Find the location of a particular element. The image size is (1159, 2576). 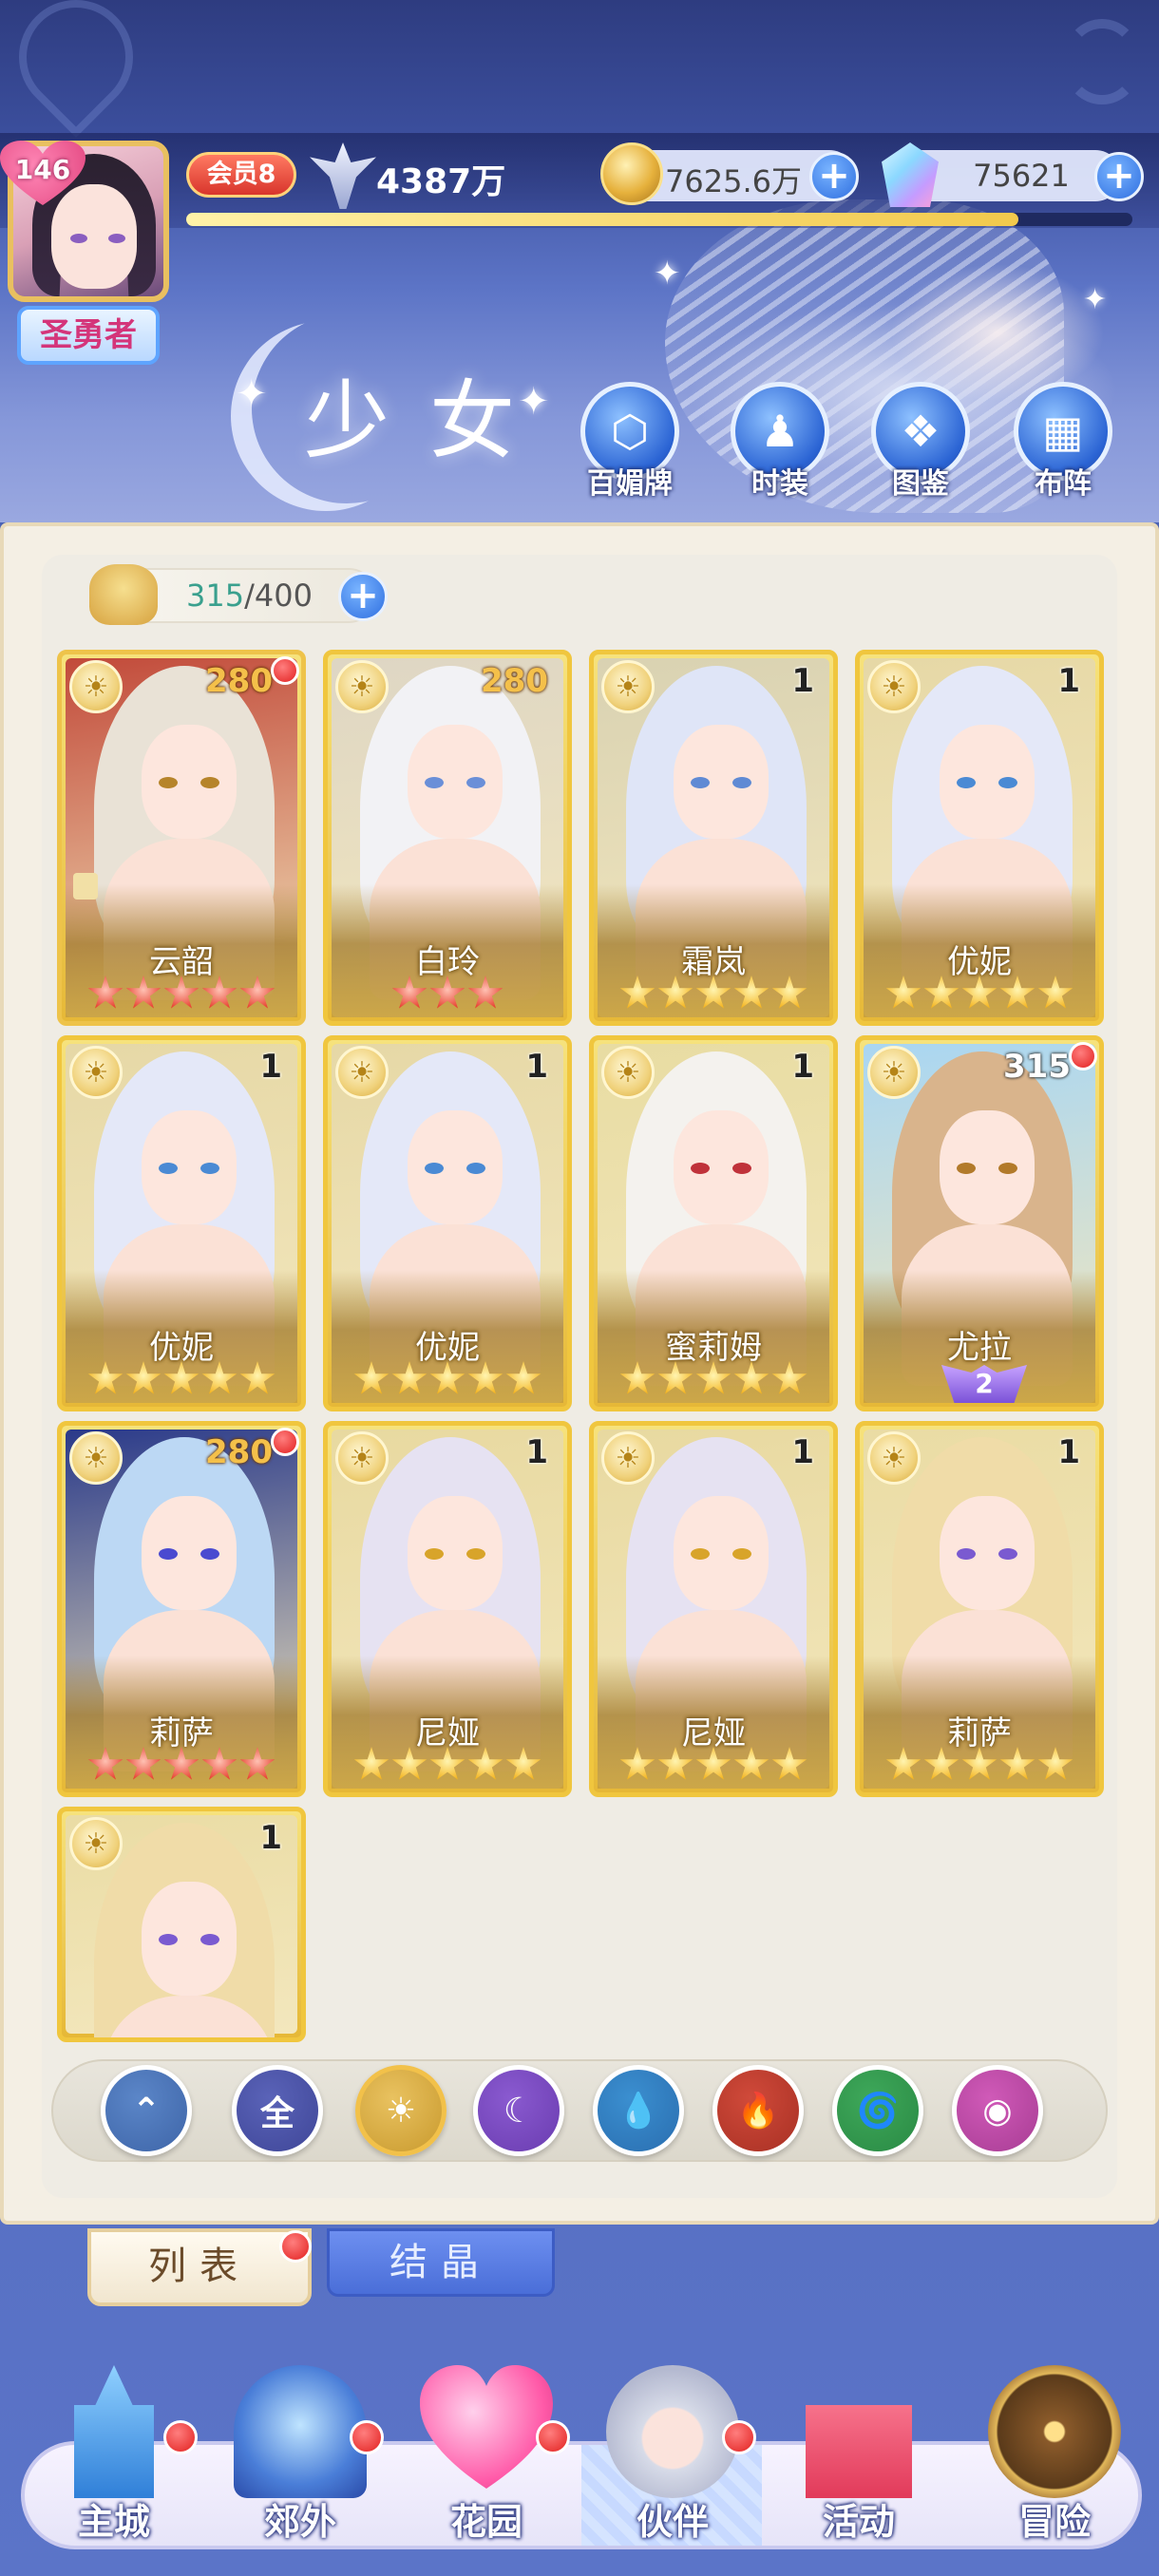

castle-icon is located at coordinates (114, 2431).